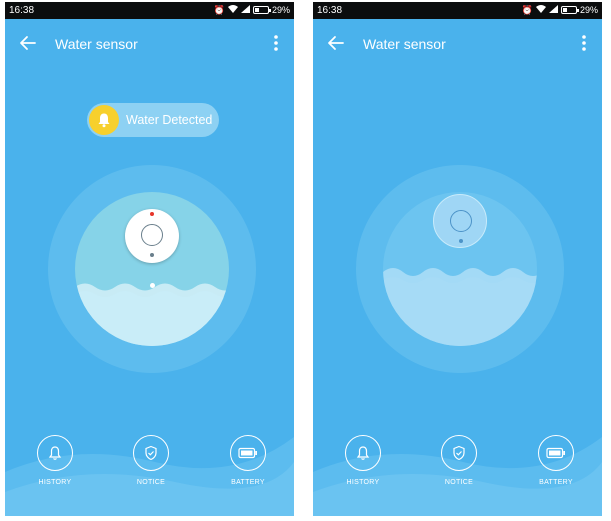 The image size is (611, 521). What do you see at coordinates (169, 120) in the screenshot?
I see `alert-text: Water Detected` at bounding box center [169, 120].